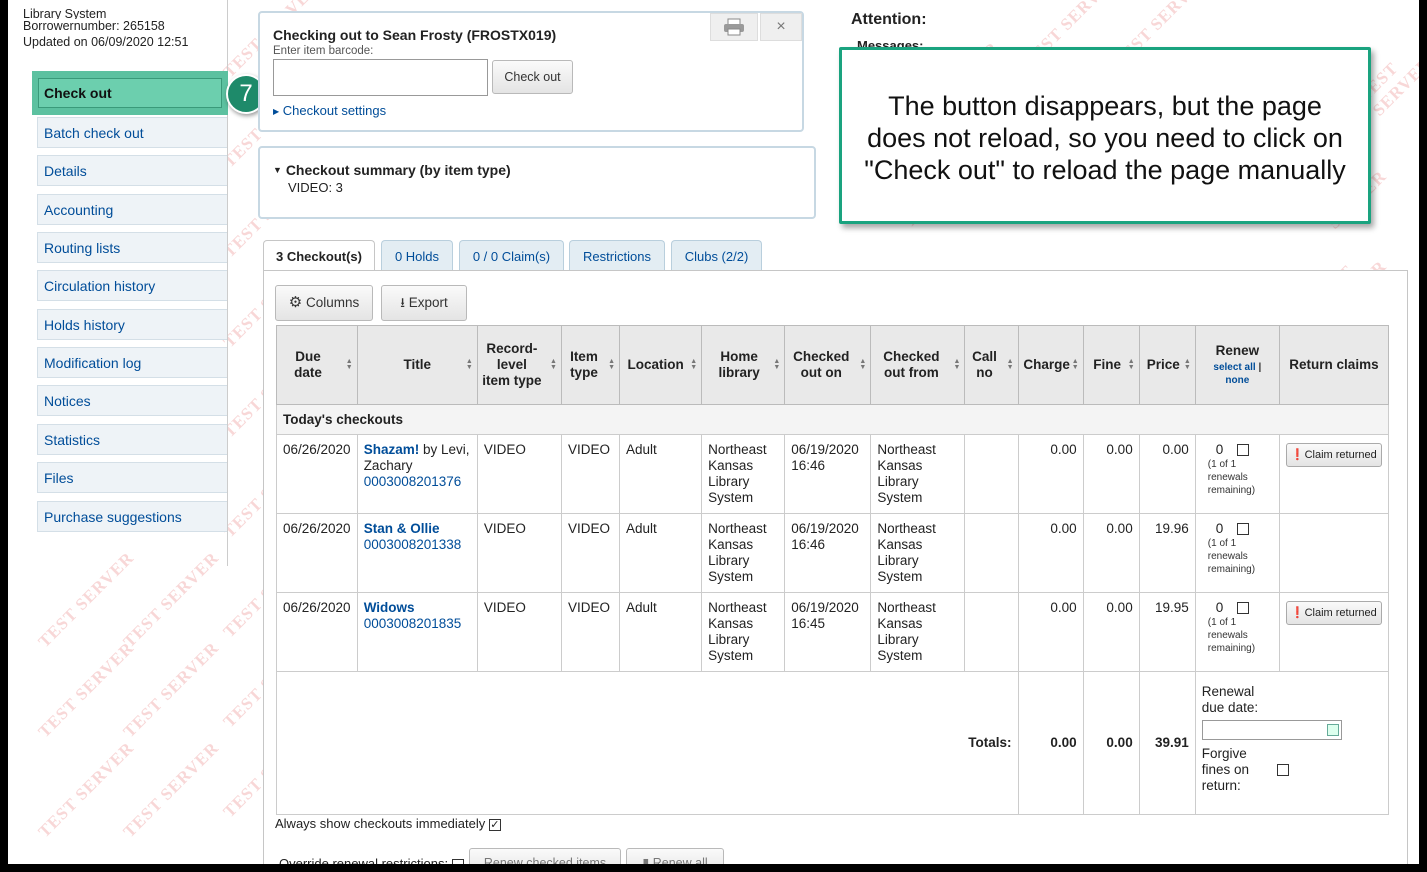  What do you see at coordinates (1105, 106) in the screenshot?
I see `callout-line: The button disappears, but the page` at bounding box center [1105, 106].